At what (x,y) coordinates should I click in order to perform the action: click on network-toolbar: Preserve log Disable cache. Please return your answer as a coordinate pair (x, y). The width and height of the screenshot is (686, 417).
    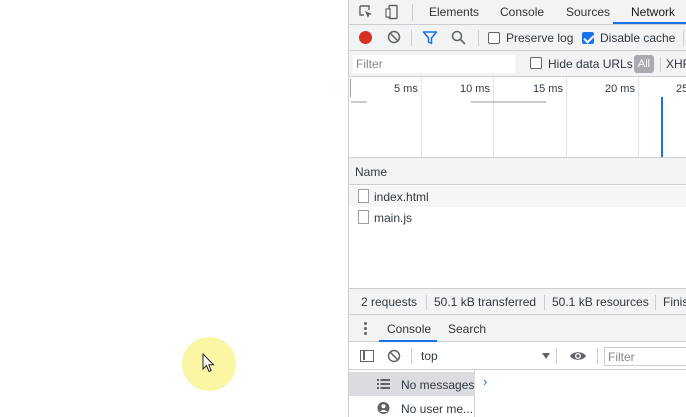
    Looking at the image, I should click on (517, 38).